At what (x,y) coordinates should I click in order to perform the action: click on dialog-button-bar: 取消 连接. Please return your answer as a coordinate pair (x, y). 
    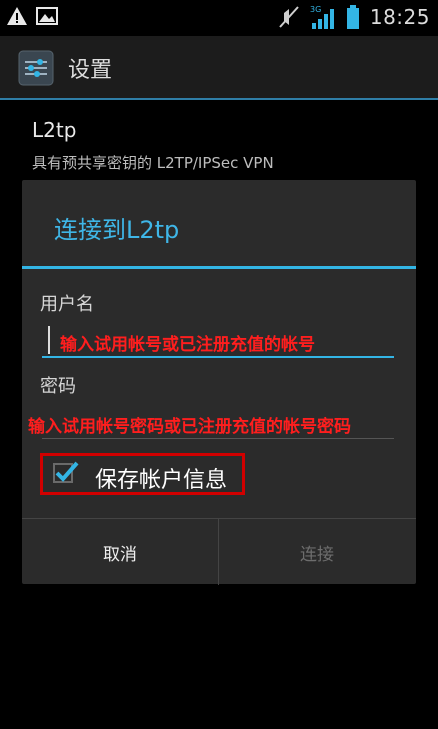
    Looking at the image, I should click on (219, 551).